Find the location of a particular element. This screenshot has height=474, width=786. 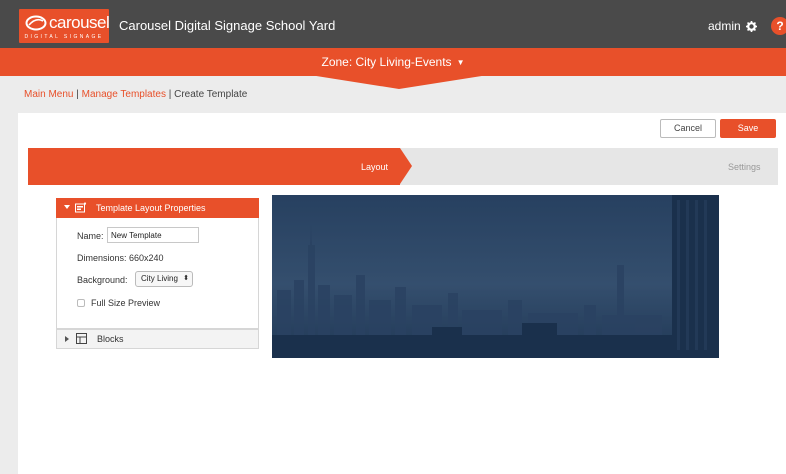

background-select: City Living ⬍ is located at coordinates (164, 279).